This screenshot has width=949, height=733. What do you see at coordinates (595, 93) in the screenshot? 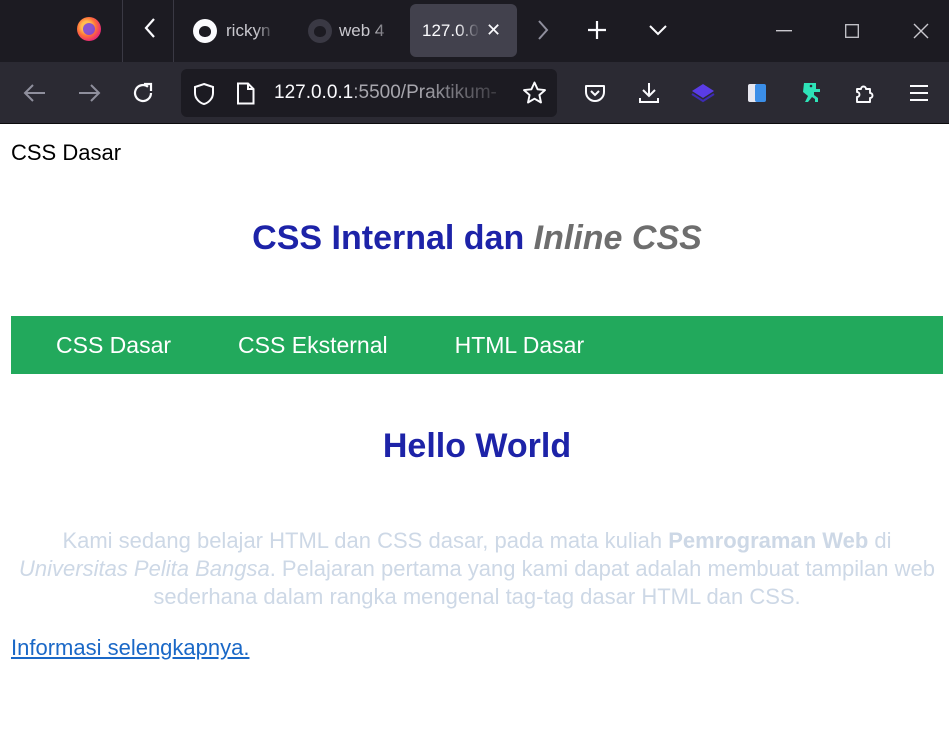
I see `pocket-icon` at bounding box center [595, 93].